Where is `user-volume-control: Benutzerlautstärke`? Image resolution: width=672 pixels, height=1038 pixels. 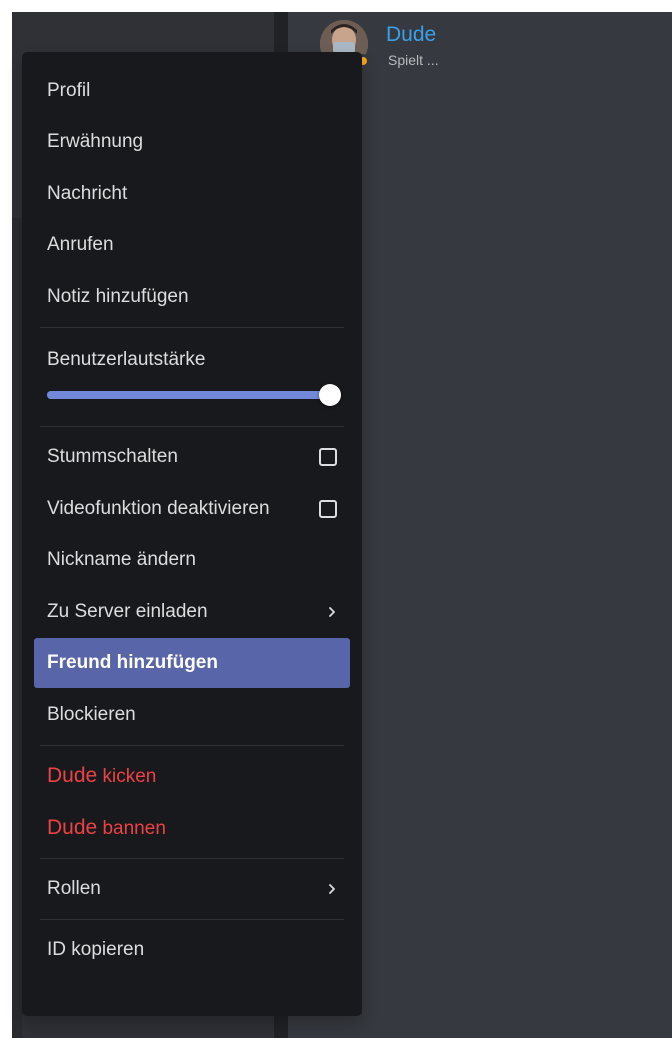 user-volume-control: Benutzerlautstärke is located at coordinates (192, 377).